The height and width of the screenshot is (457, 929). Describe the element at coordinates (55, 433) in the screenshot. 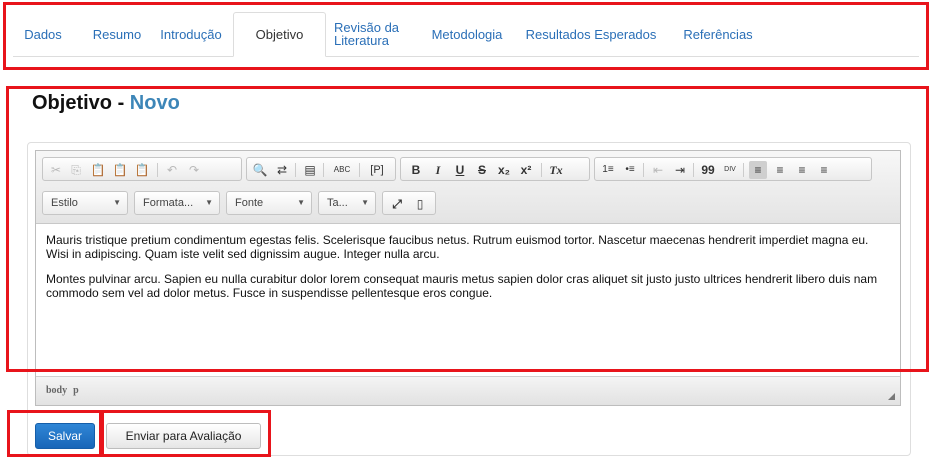

I see `annotation-box-save` at that location.